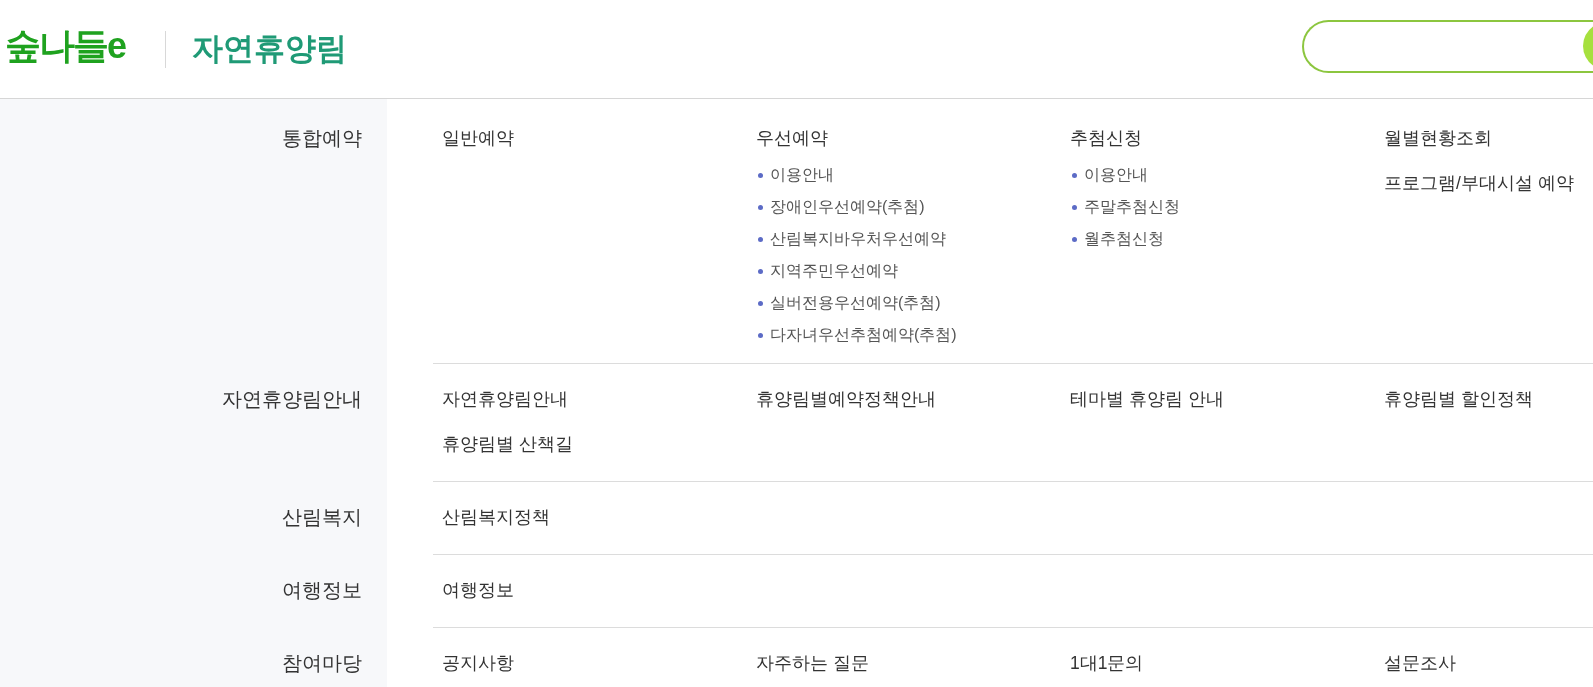 The width and height of the screenshot is (1593, 687). I want to click on menu-link: 테마별 휴양림 안내, so click(1147, 399).